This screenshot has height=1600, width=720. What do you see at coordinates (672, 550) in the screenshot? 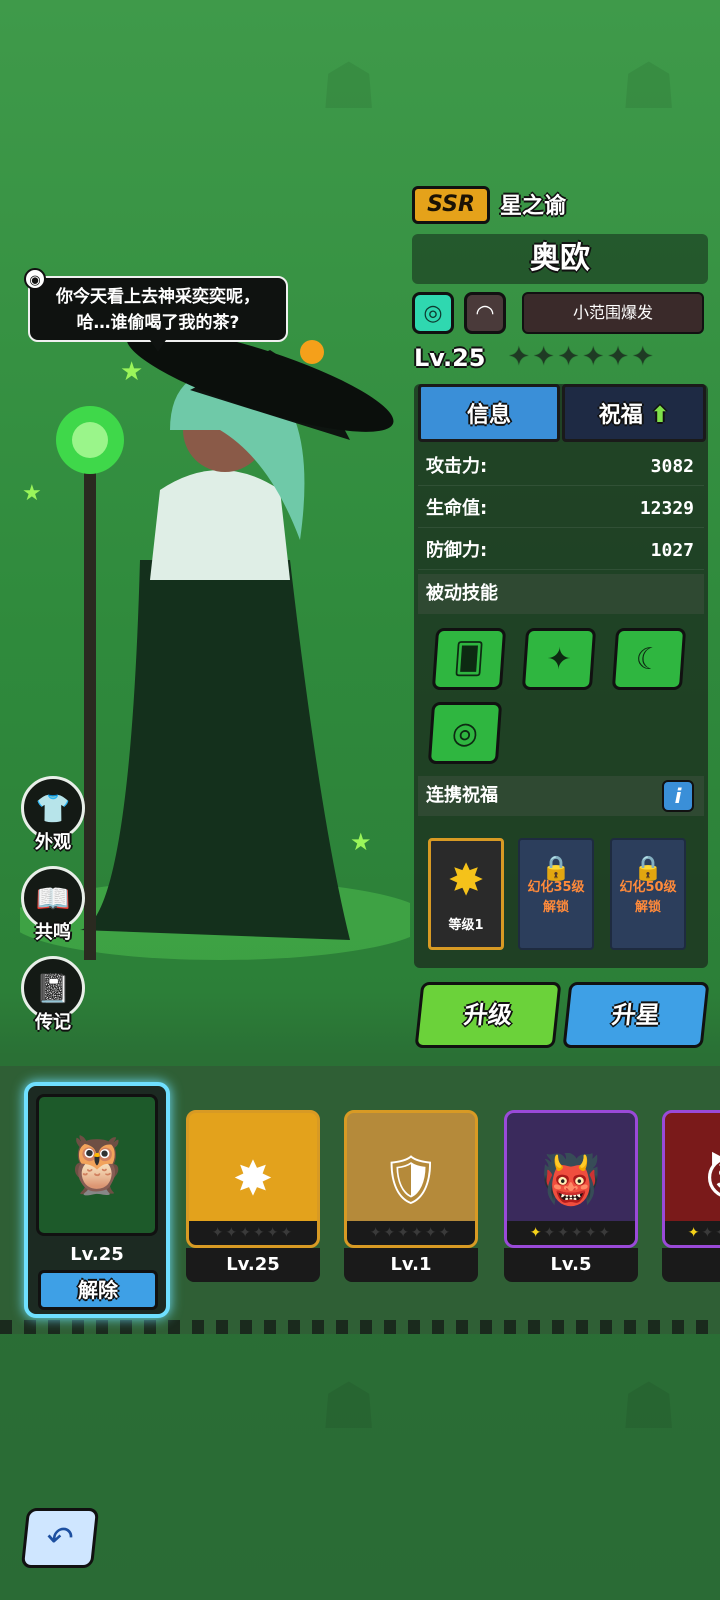
I see `stat-value: 1027` at bounding box center [672, 550].